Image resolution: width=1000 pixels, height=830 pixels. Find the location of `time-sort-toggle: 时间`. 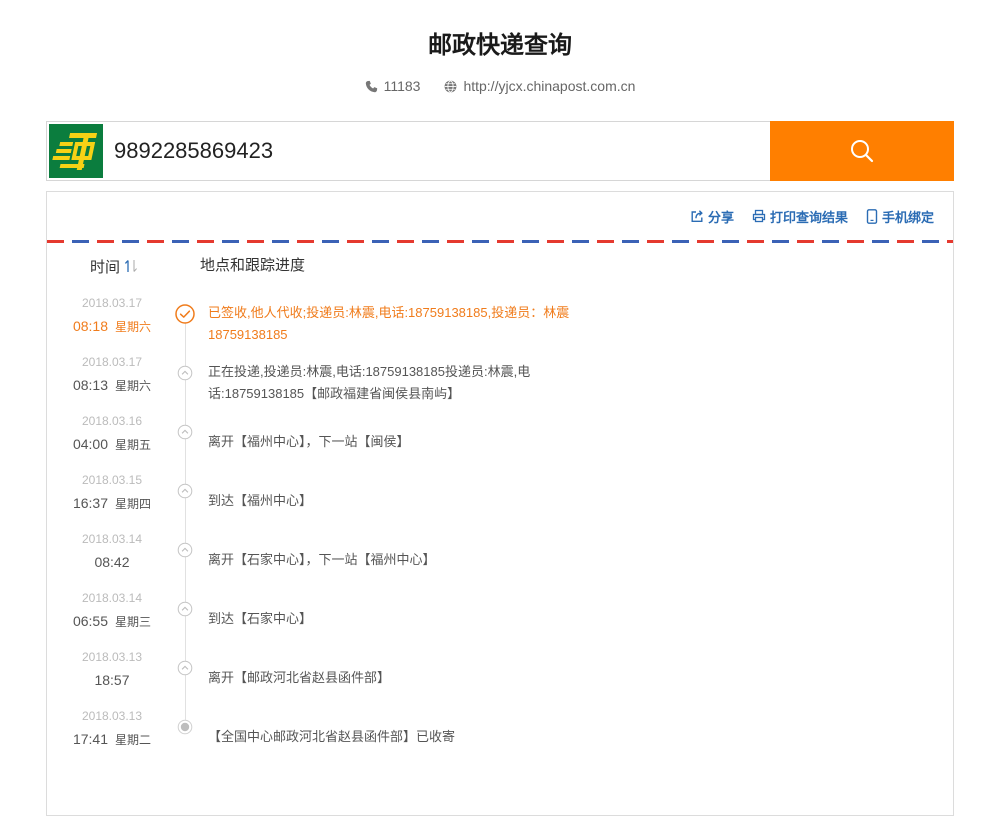

time-sort-toggle: 时间 is located at coordinates (114, 266).